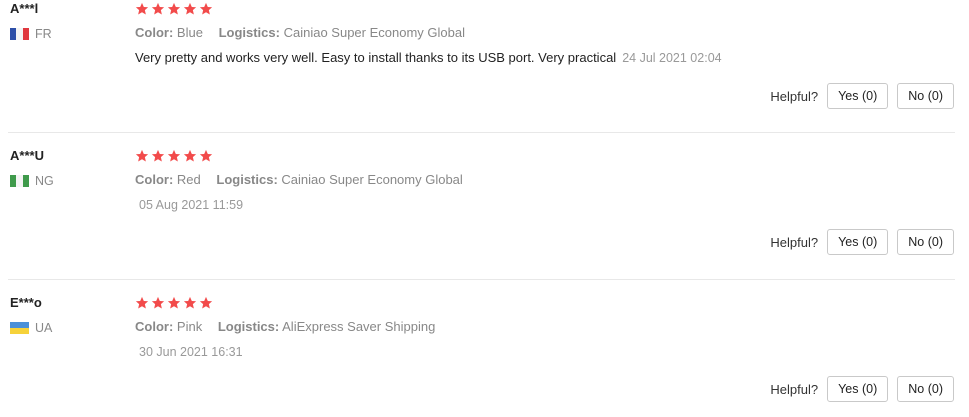 This screenshot has height=417, width=969. I want to click on review-date: 24 Jul 2021 02:04, so click(672, 58).